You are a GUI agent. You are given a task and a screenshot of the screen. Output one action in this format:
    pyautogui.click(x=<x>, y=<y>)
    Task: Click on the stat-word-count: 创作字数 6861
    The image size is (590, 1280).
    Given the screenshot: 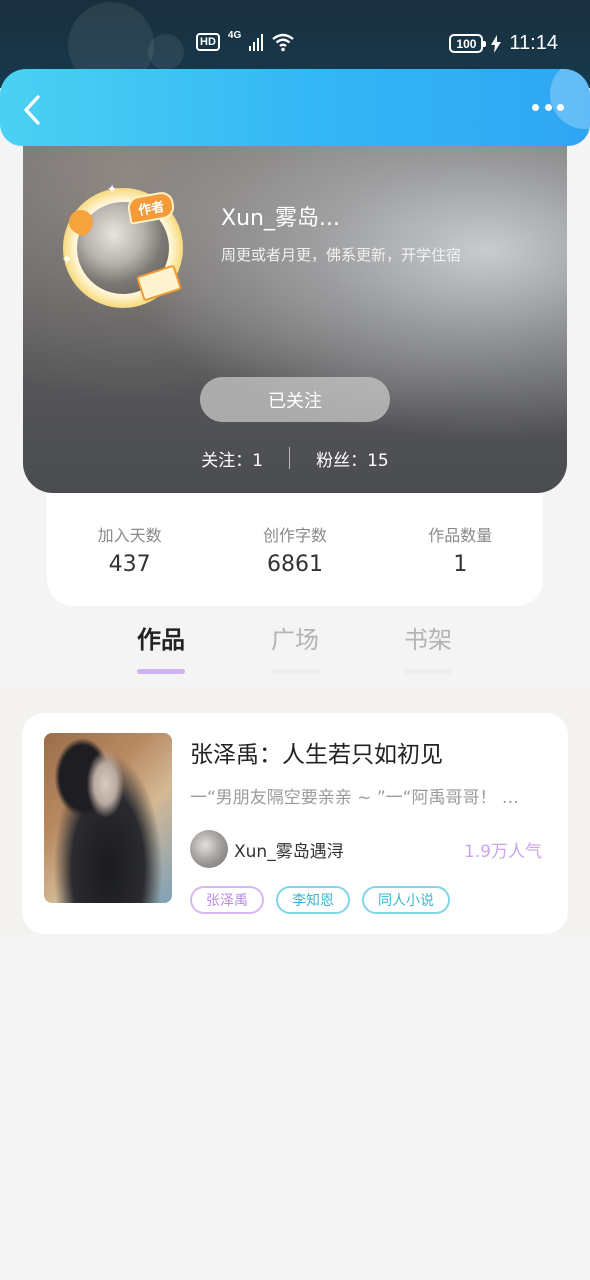 What is the action you would take?
    pyautogui.click(x=295, y=564)
    